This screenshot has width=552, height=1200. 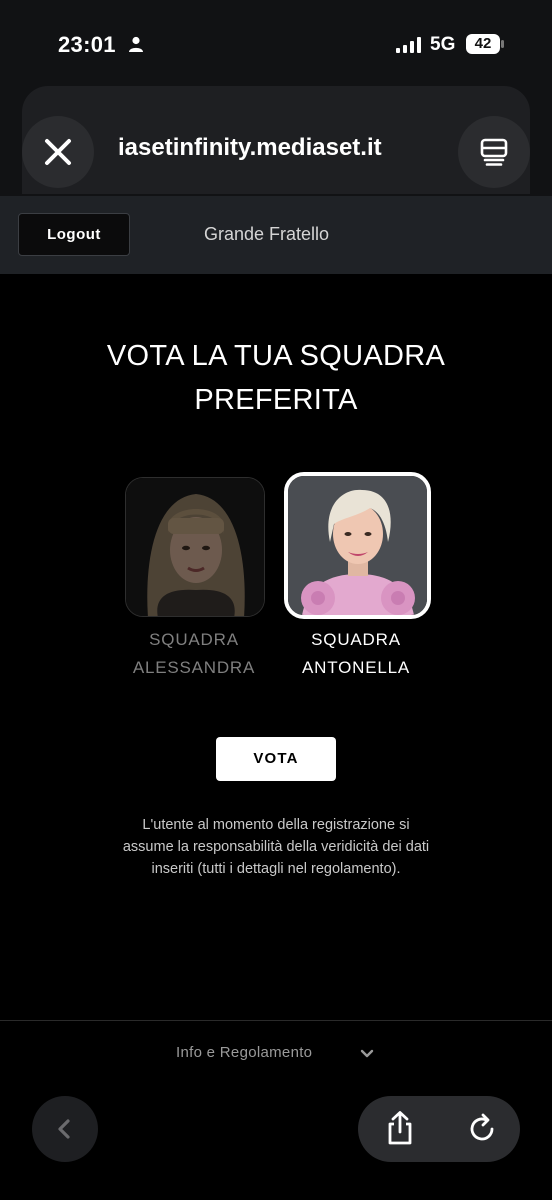 I want to click on close-button, so click(x=58, y=152).